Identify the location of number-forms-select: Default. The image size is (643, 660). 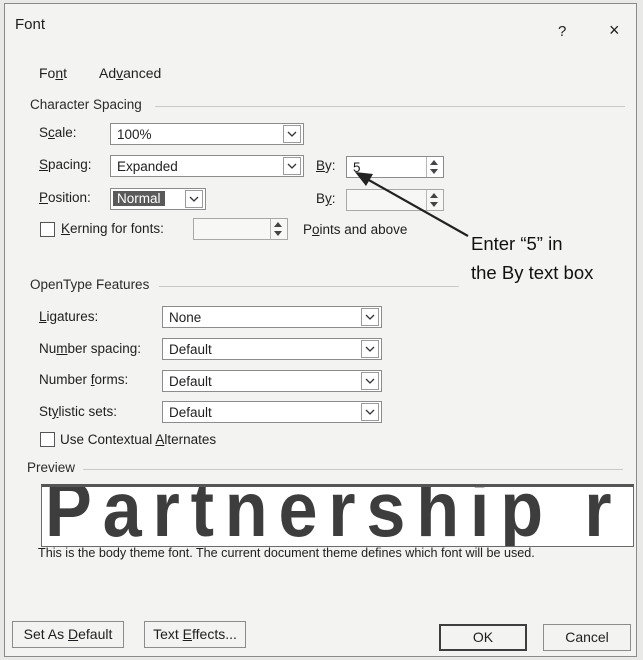
(272, 381).